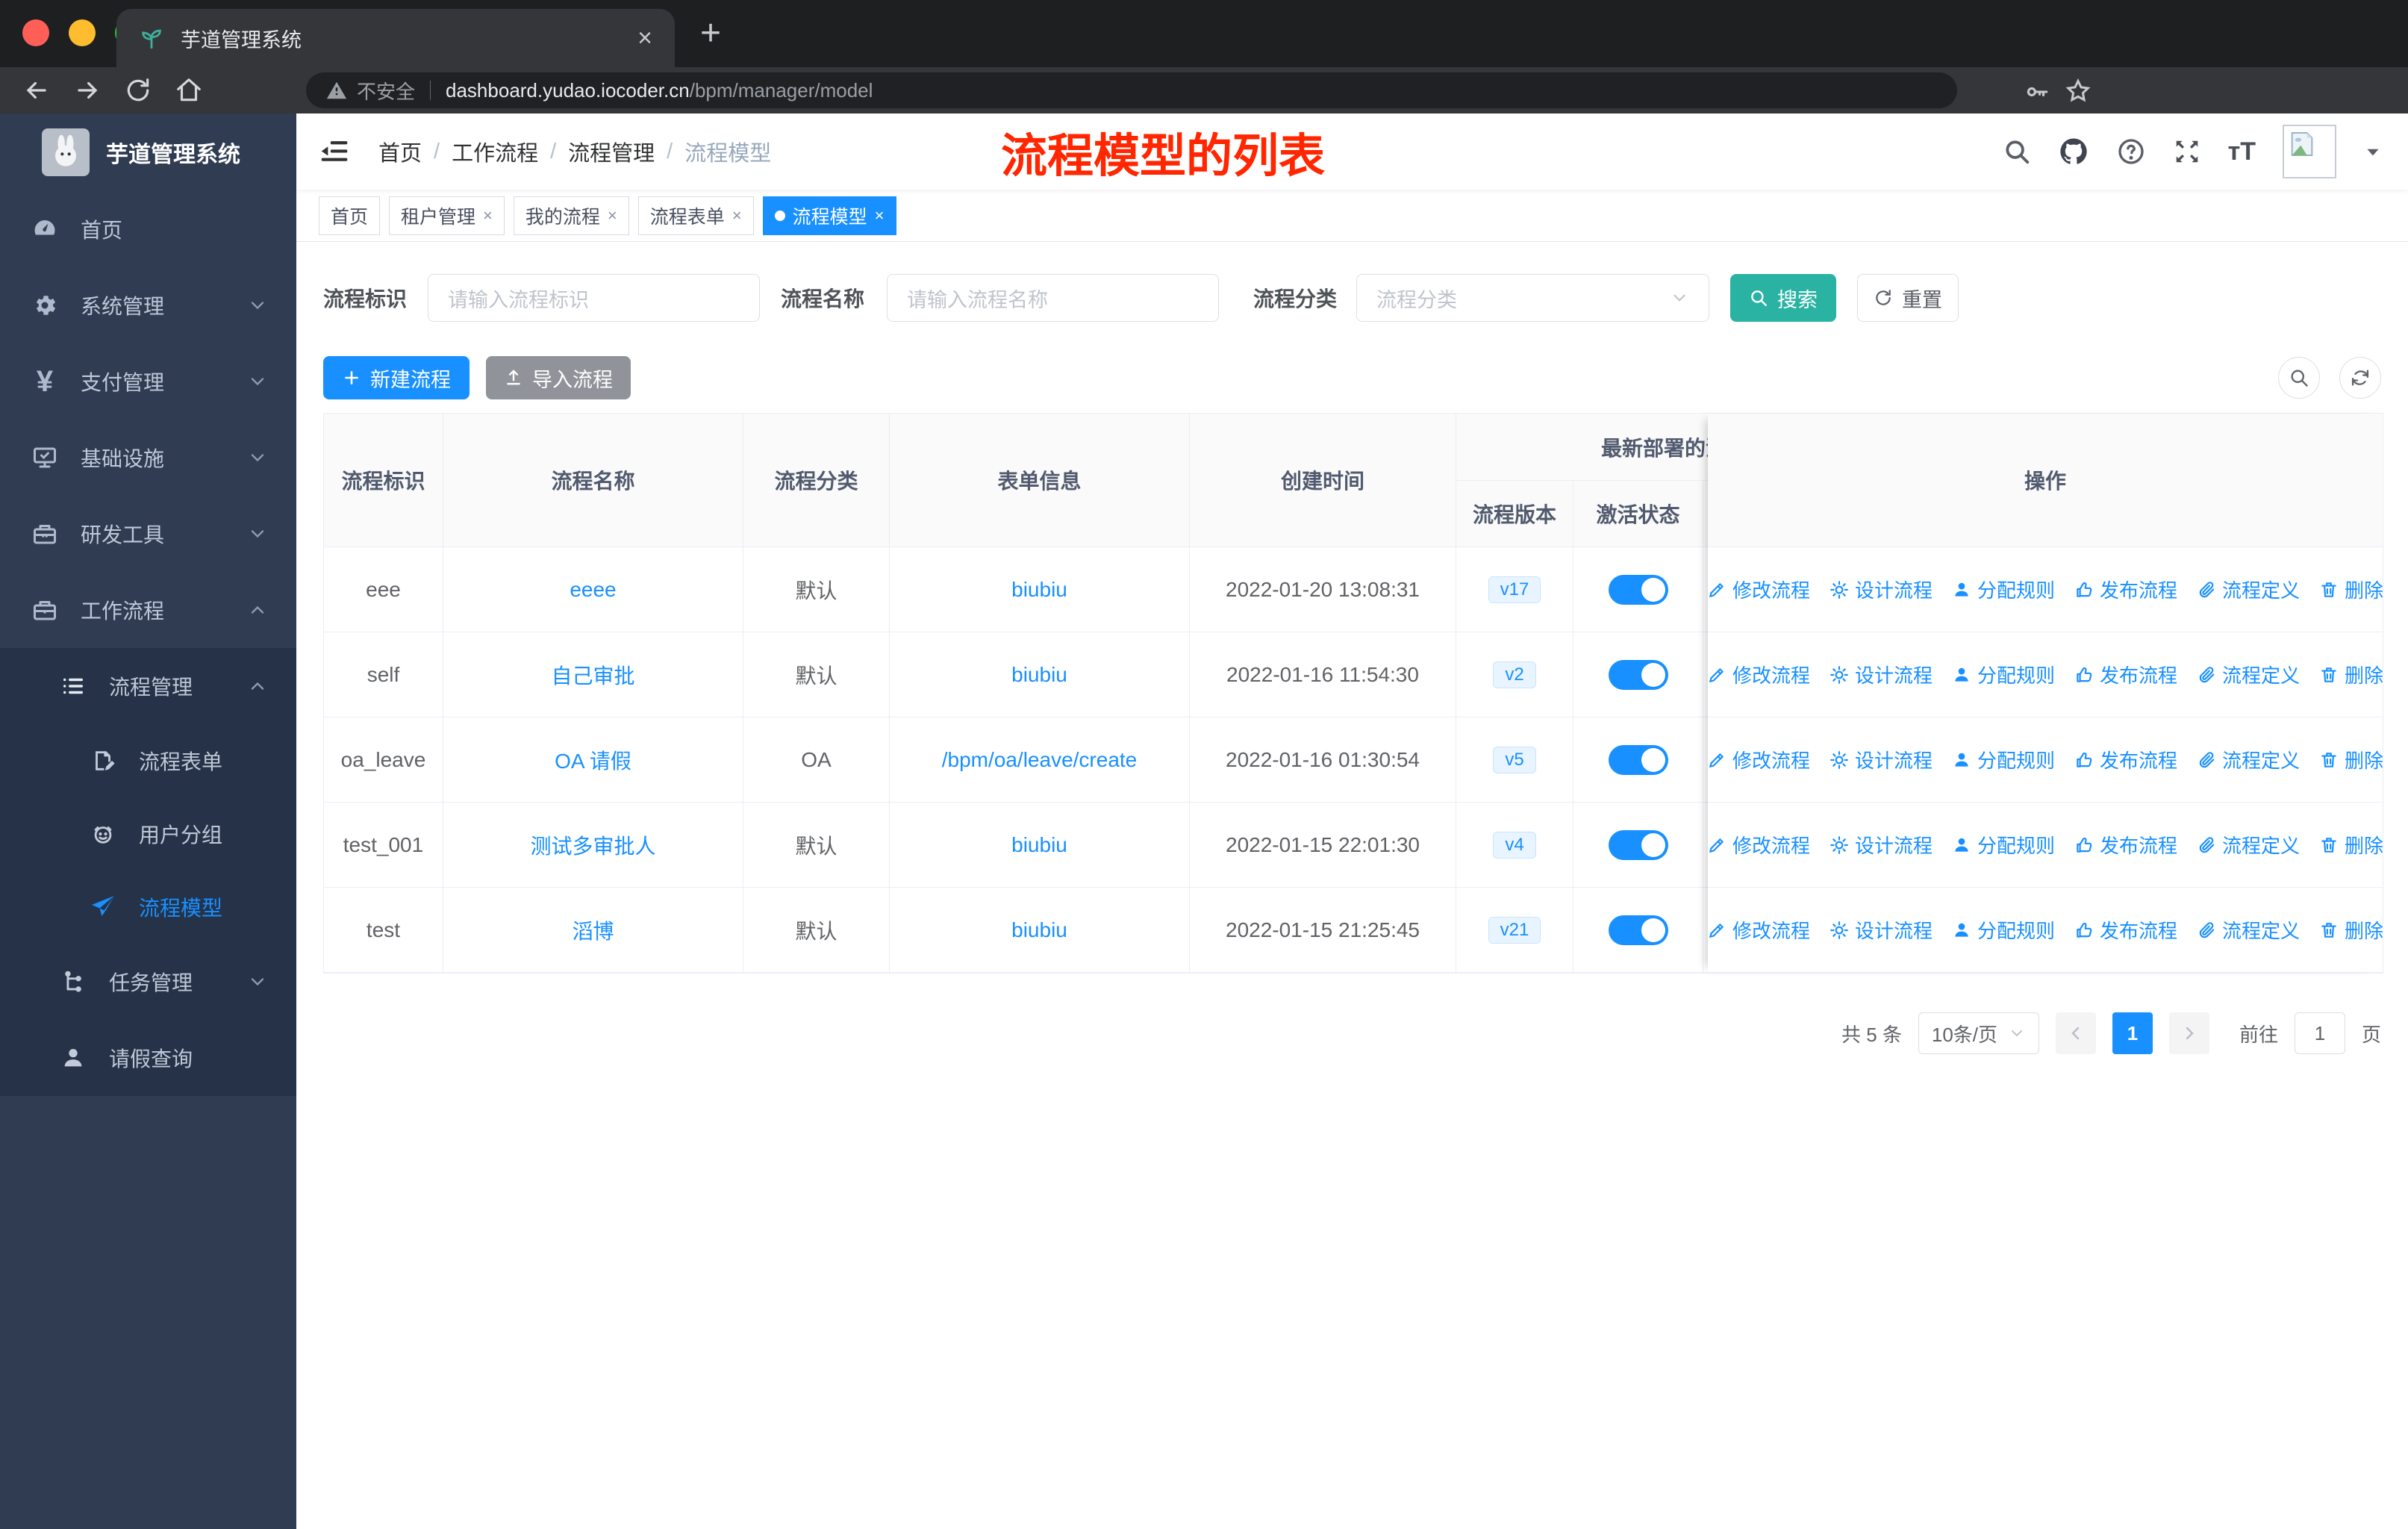  What do you see at coordinates (148, 1058) in the screenshot?
I see `sidebar-item-leave-query: 请假查询` at bounding box center [148, 1058].